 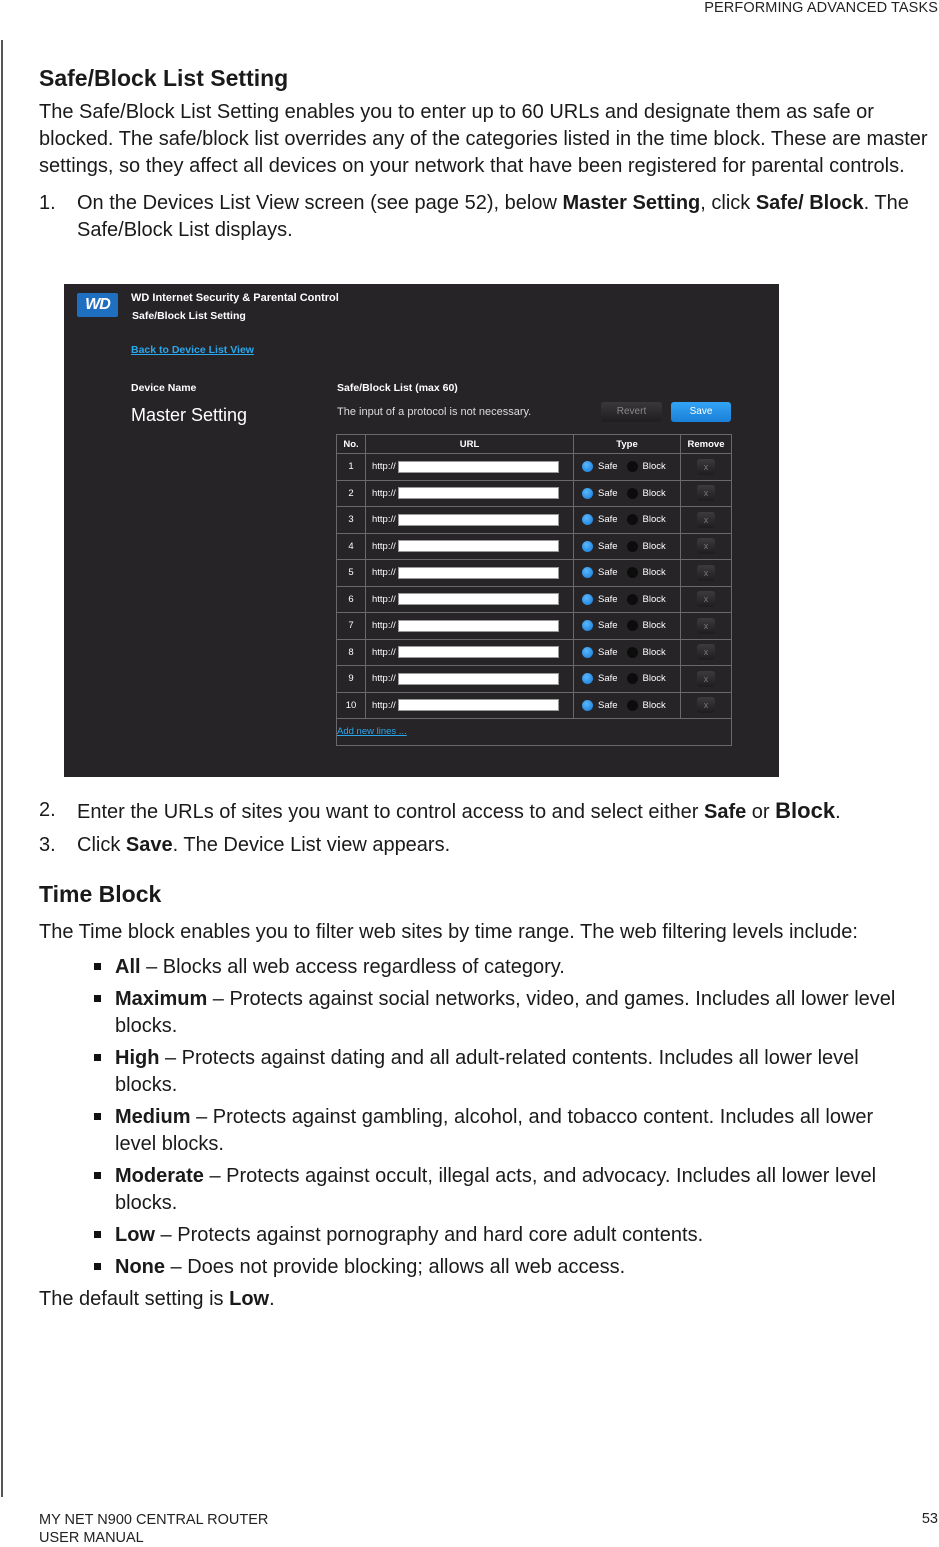 What do you see at coordinates (91, 1538) in the screenshot?
I see `footer-doc-name: USER MANUAL` at bounding box center [91, 1538].